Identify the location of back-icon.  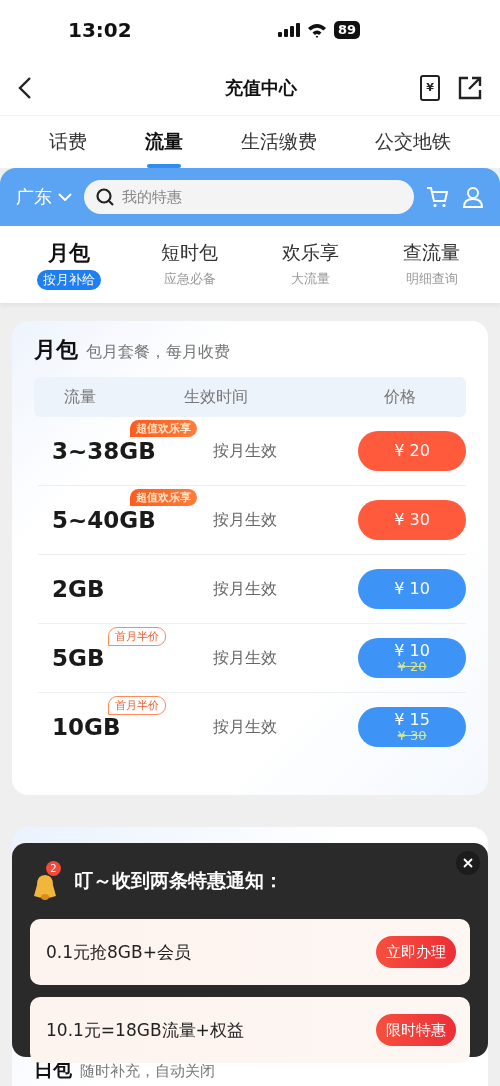
(25, 87).